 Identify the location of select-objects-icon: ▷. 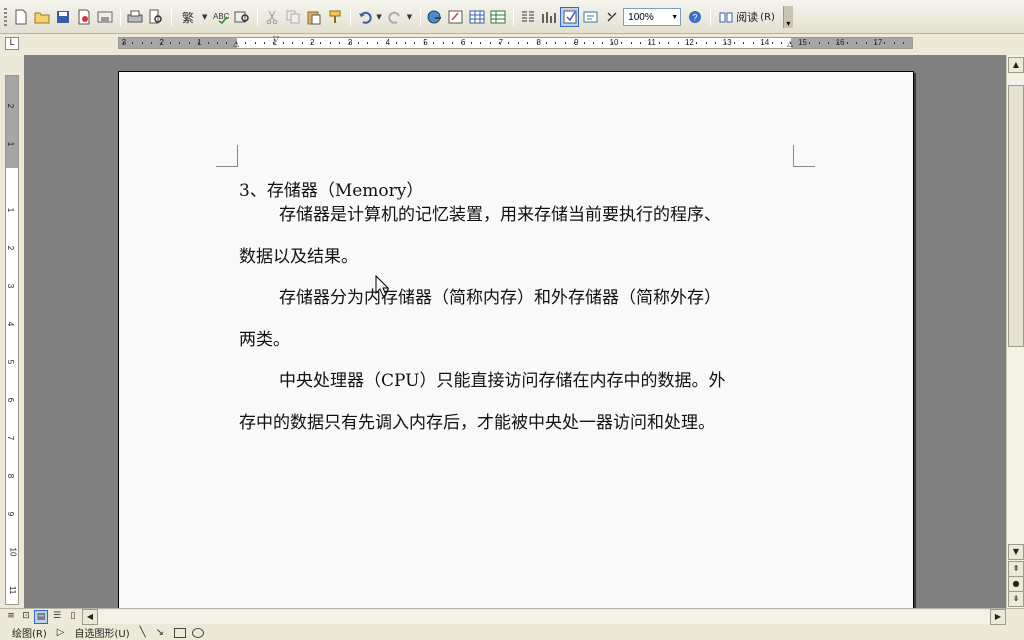
(61, 632).